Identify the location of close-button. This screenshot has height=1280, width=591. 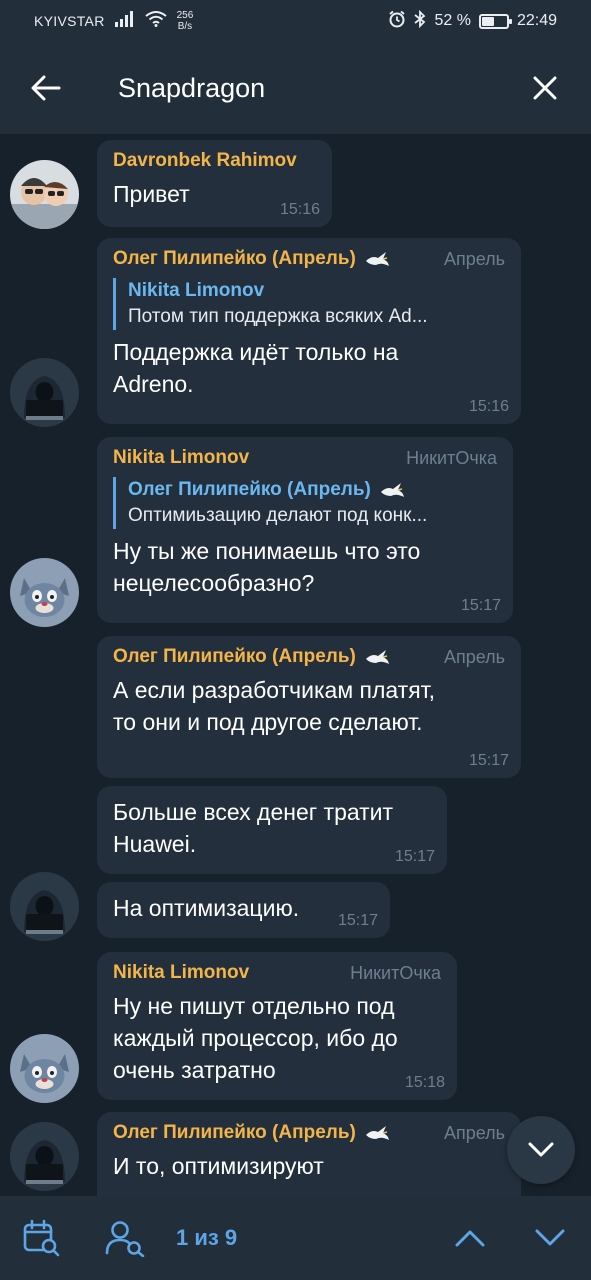
(545, 88).